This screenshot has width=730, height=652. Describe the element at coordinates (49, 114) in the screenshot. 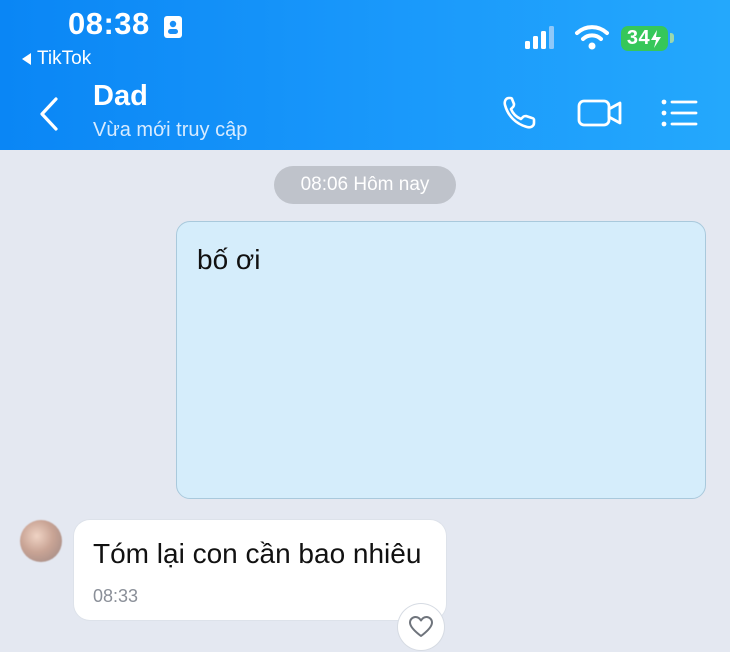

I see `chevron-left-icon` at that location.